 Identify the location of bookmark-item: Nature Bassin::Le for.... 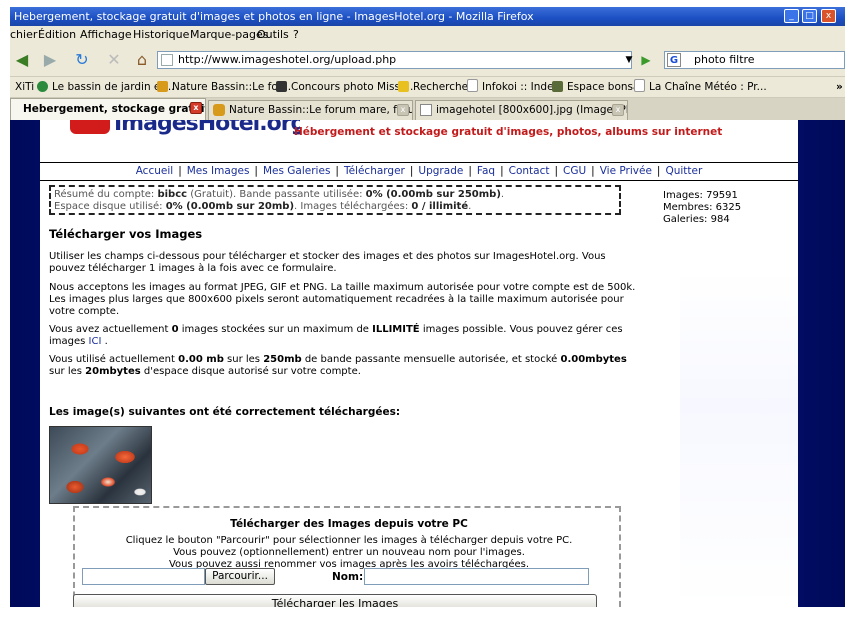
(224, 87).